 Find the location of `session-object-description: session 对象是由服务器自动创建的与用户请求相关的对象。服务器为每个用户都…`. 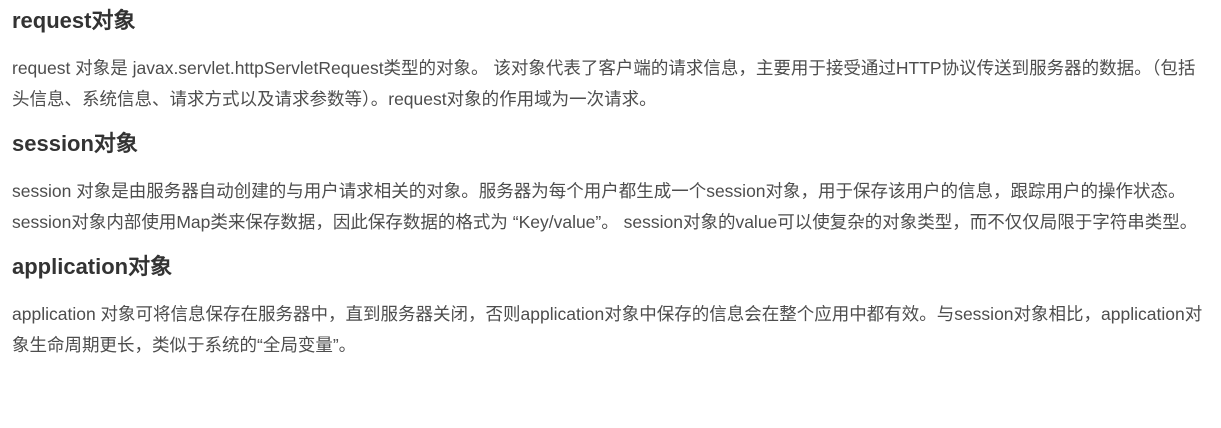

session-object-description: session 对象是由服务器自动创建的与用户请求相关的对象。服务器为每个用户都… is located at coordinates (605, 206).